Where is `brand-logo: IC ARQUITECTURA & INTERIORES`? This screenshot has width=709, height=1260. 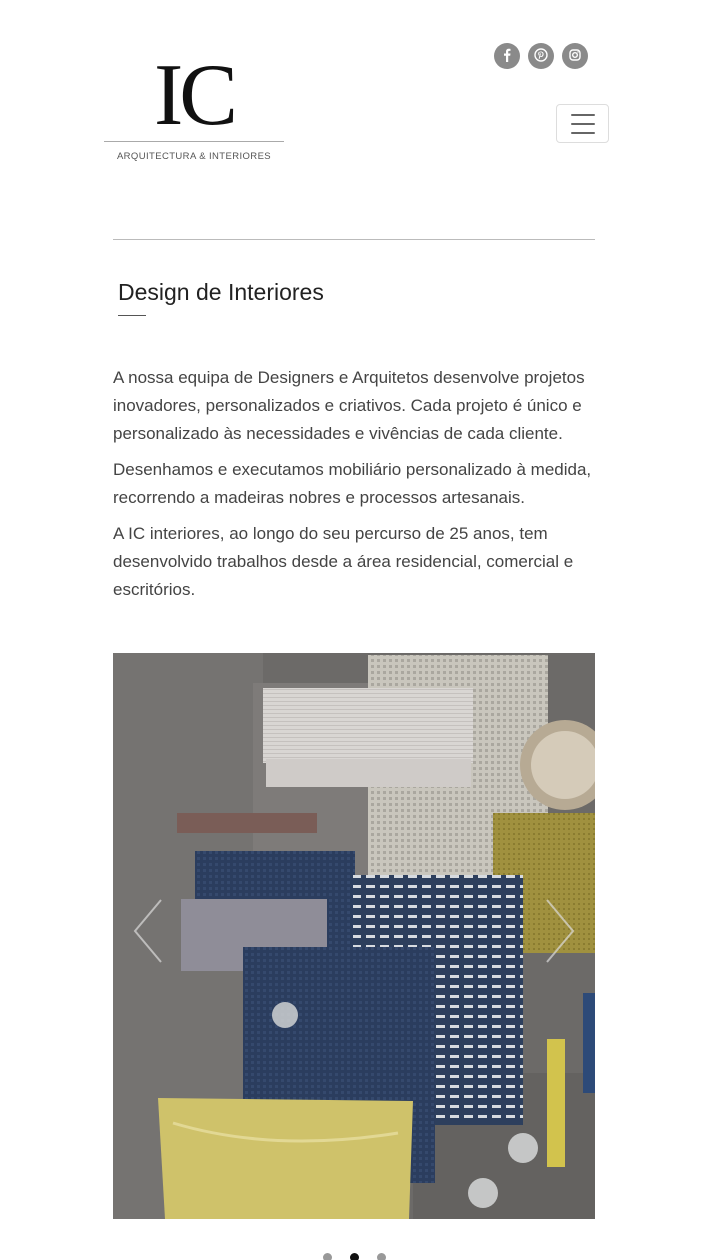 brand-logo: IC ARQUITECTURA & INTERIORES is located at coordinates (194, 104).